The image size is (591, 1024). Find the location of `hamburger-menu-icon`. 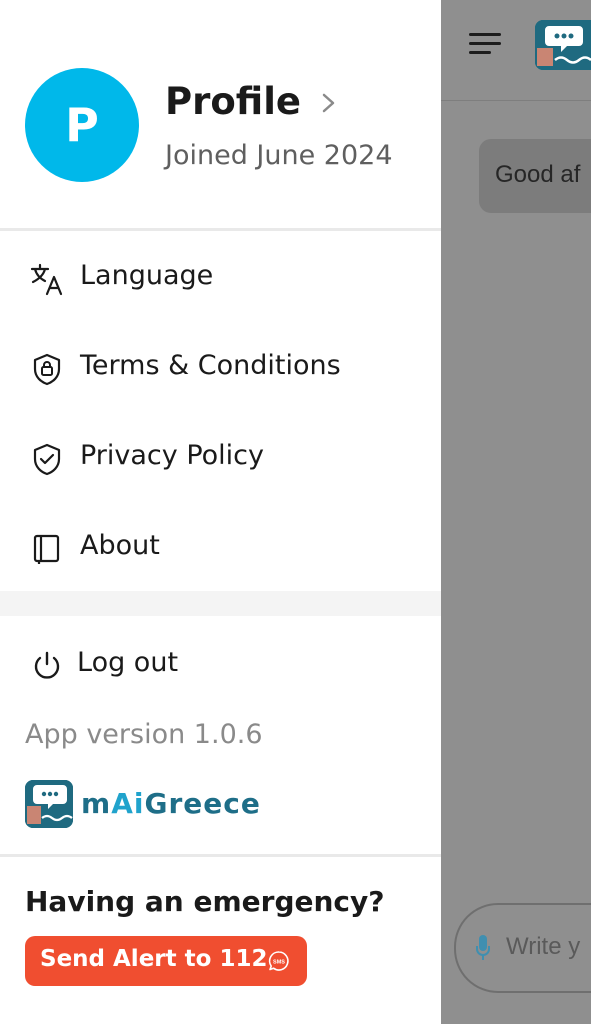

hamburger-menu-icon is located at coordinates (485, 44).